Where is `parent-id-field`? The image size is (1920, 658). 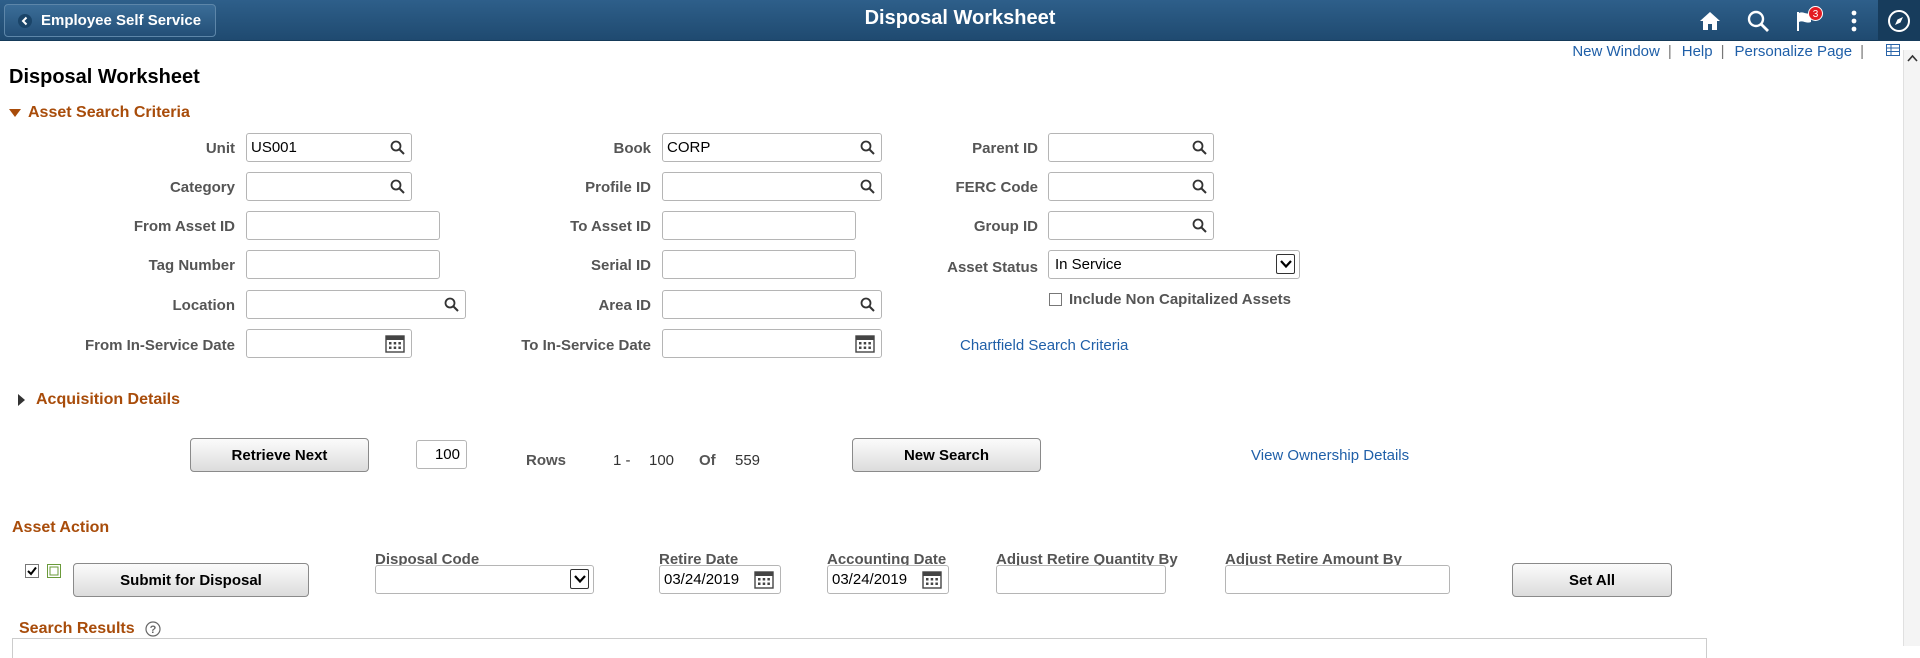 parent-id-field is located at coordinates (1131, 147).